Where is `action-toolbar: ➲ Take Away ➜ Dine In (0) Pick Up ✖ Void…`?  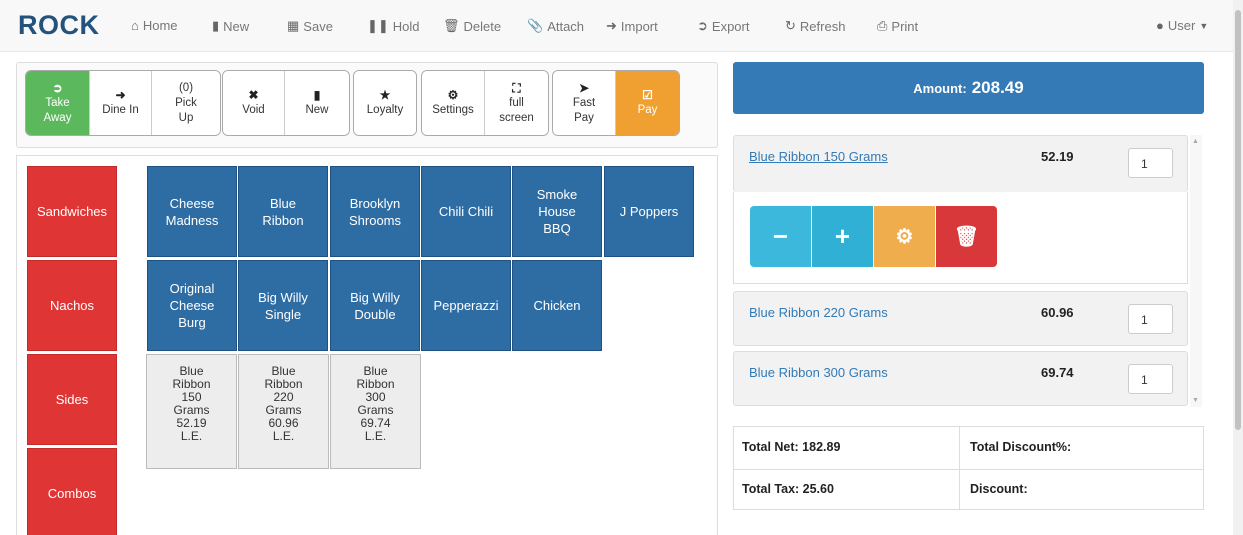 action-toolbar: ➲ Take Away ➜ Dine In (0) Pick Up ✖ Void… is located at coordinates (367, 105).